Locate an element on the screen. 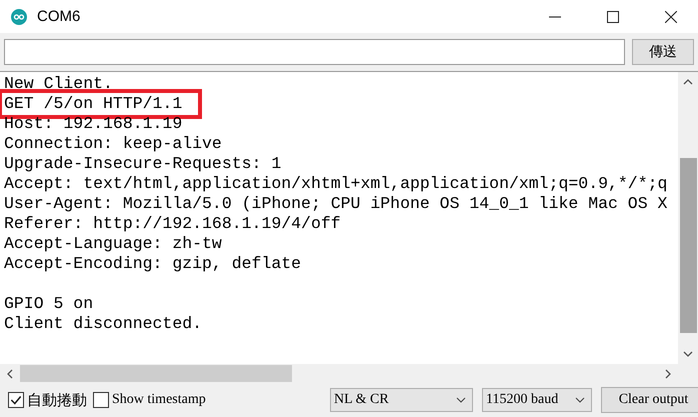 This screenshot has height=417, width=698. app-logo-icon is located at coordinates (19, 16).